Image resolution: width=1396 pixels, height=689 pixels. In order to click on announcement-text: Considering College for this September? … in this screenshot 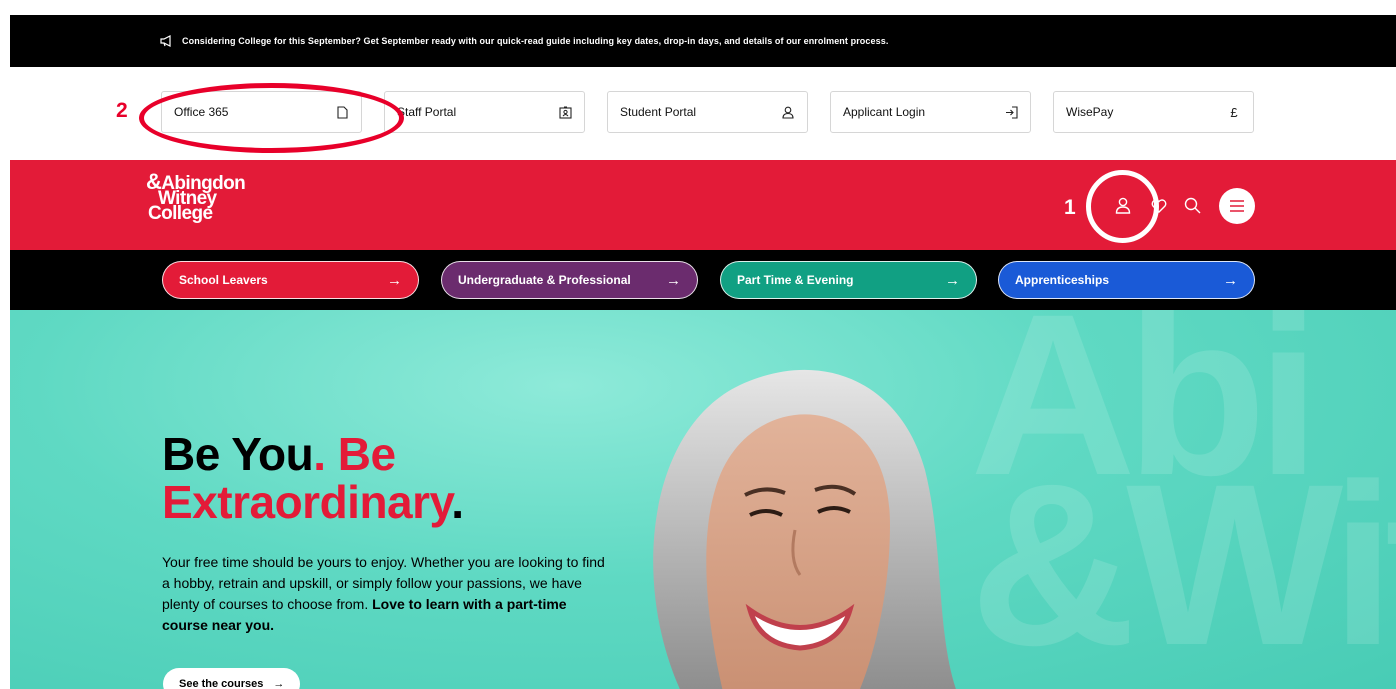, I will do `click(535, 41)`.